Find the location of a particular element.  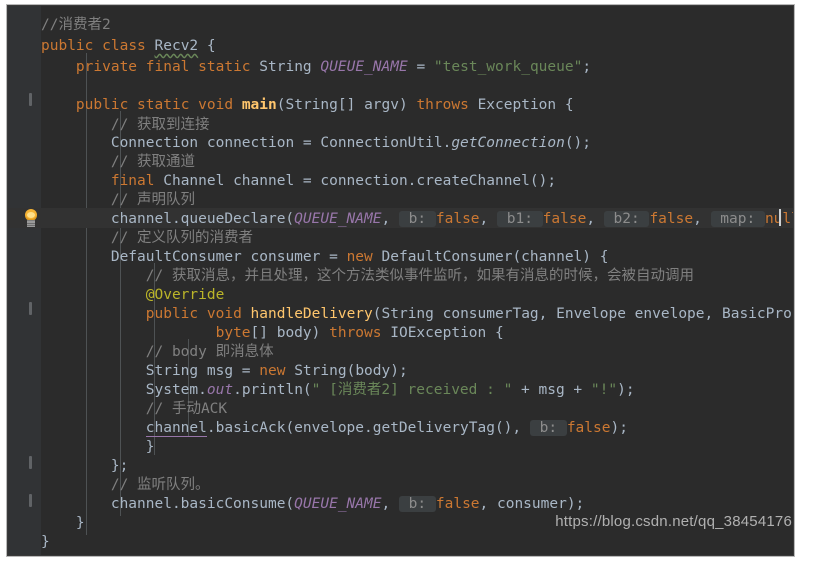

code-line: // 手动ACK is located at coordinates (400, 409).